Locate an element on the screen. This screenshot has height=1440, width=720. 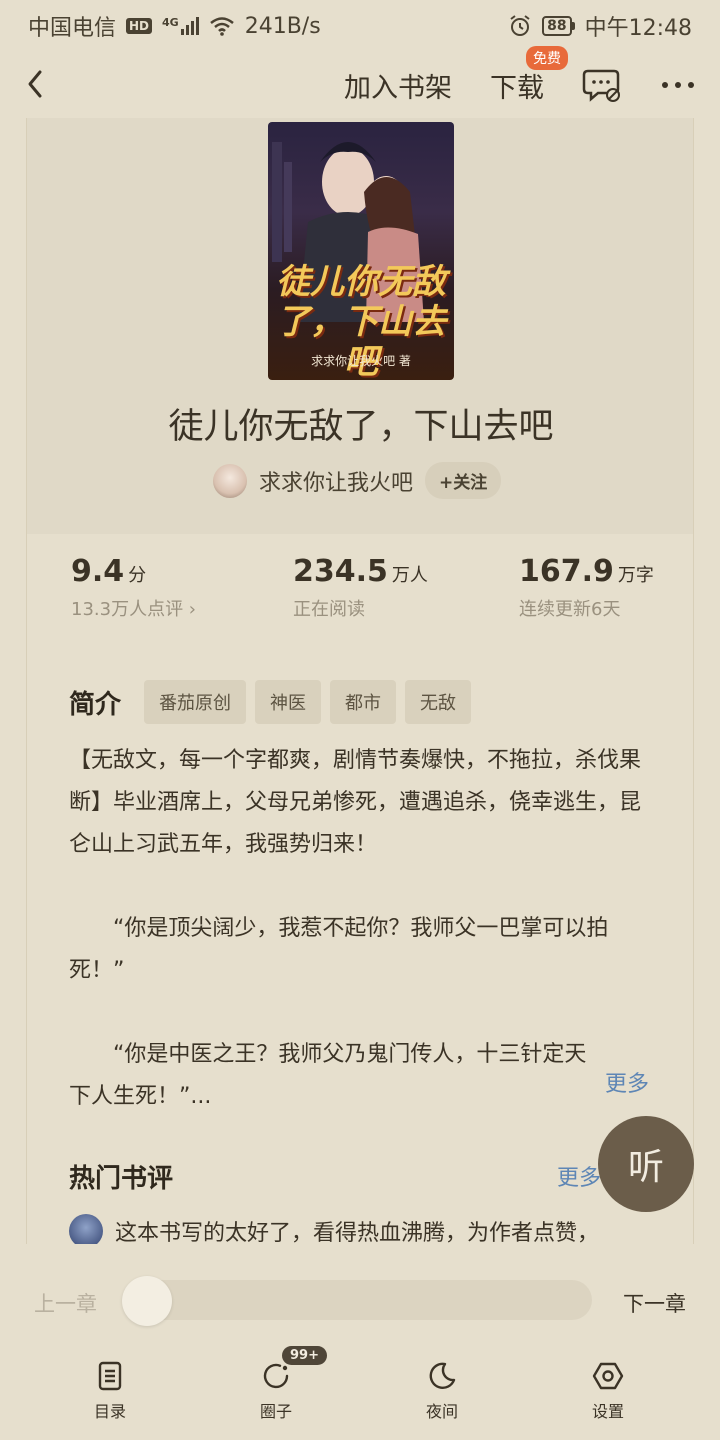
intro-header: 简介 番茄原创 神医 都市 无敌 is located at coordinates (270, 702).